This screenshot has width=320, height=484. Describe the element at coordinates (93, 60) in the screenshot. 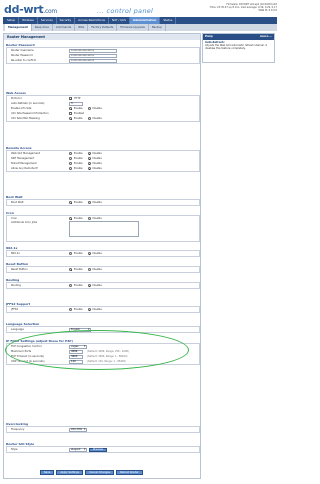

I see `reenter-input: ••••••••••••••••••` at that location.